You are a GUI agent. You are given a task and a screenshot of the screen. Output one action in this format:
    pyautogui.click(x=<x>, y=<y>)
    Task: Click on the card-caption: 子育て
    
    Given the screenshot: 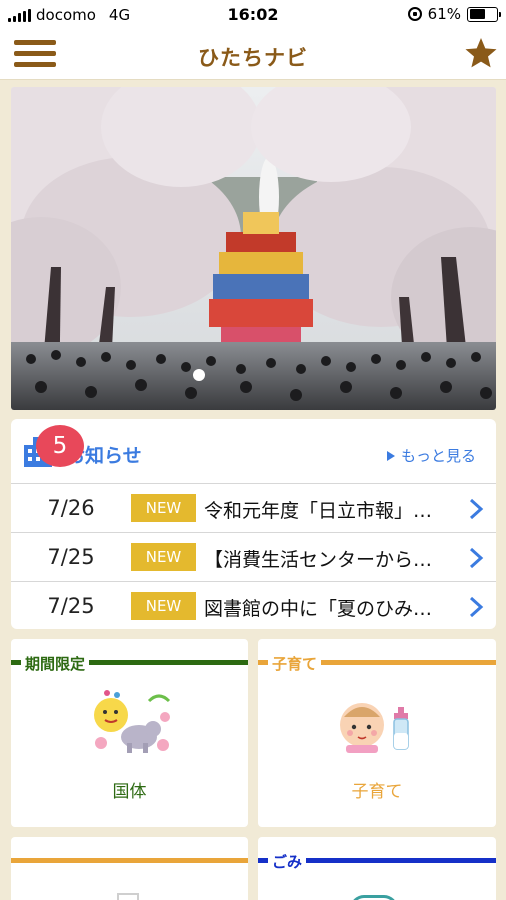 What is the action you would take?
    pyautogui.click(x=377, y=792)
    